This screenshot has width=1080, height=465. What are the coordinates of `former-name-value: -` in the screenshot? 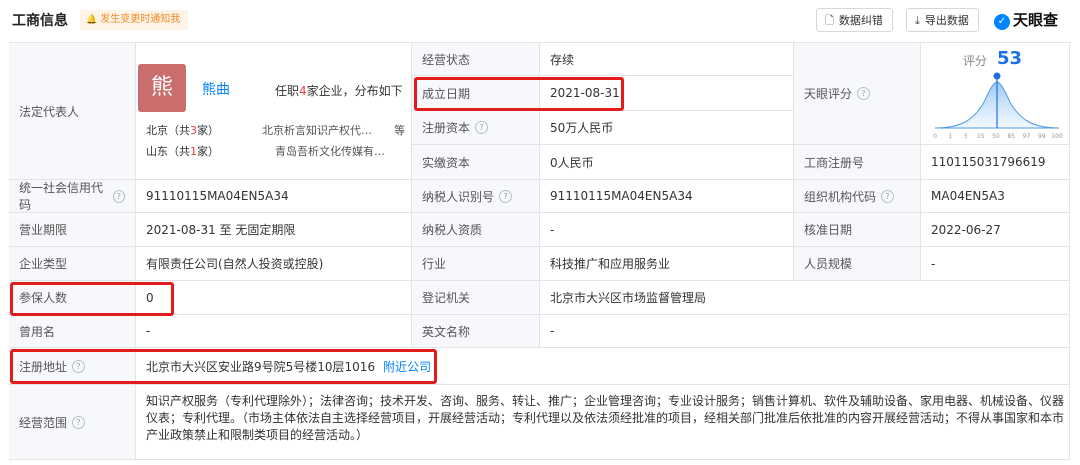 It's located at (274, 331).